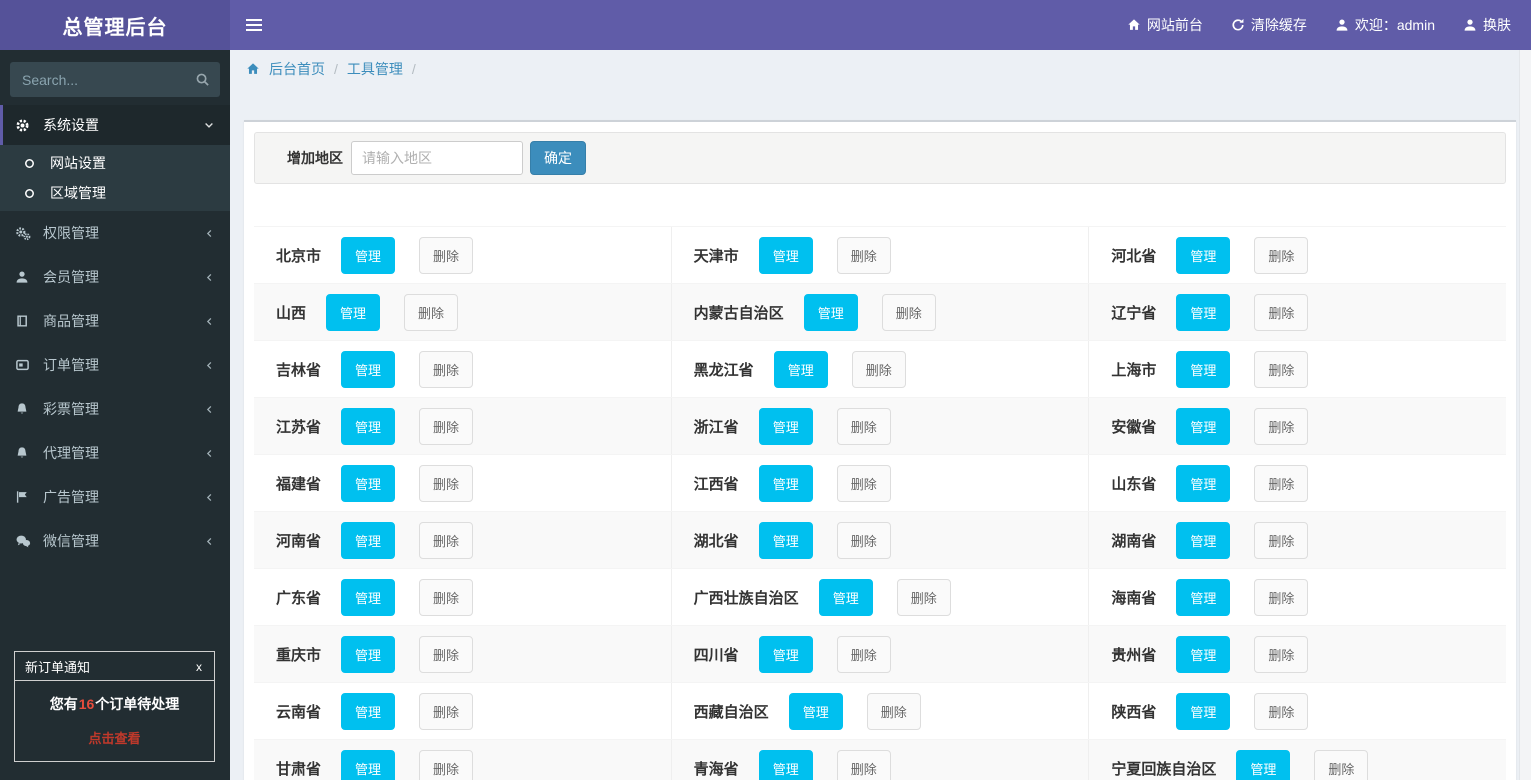 The width and height of the screenshot is (1531, 780). I want to click on breadcrumb-home-icon, so click(253, 69).